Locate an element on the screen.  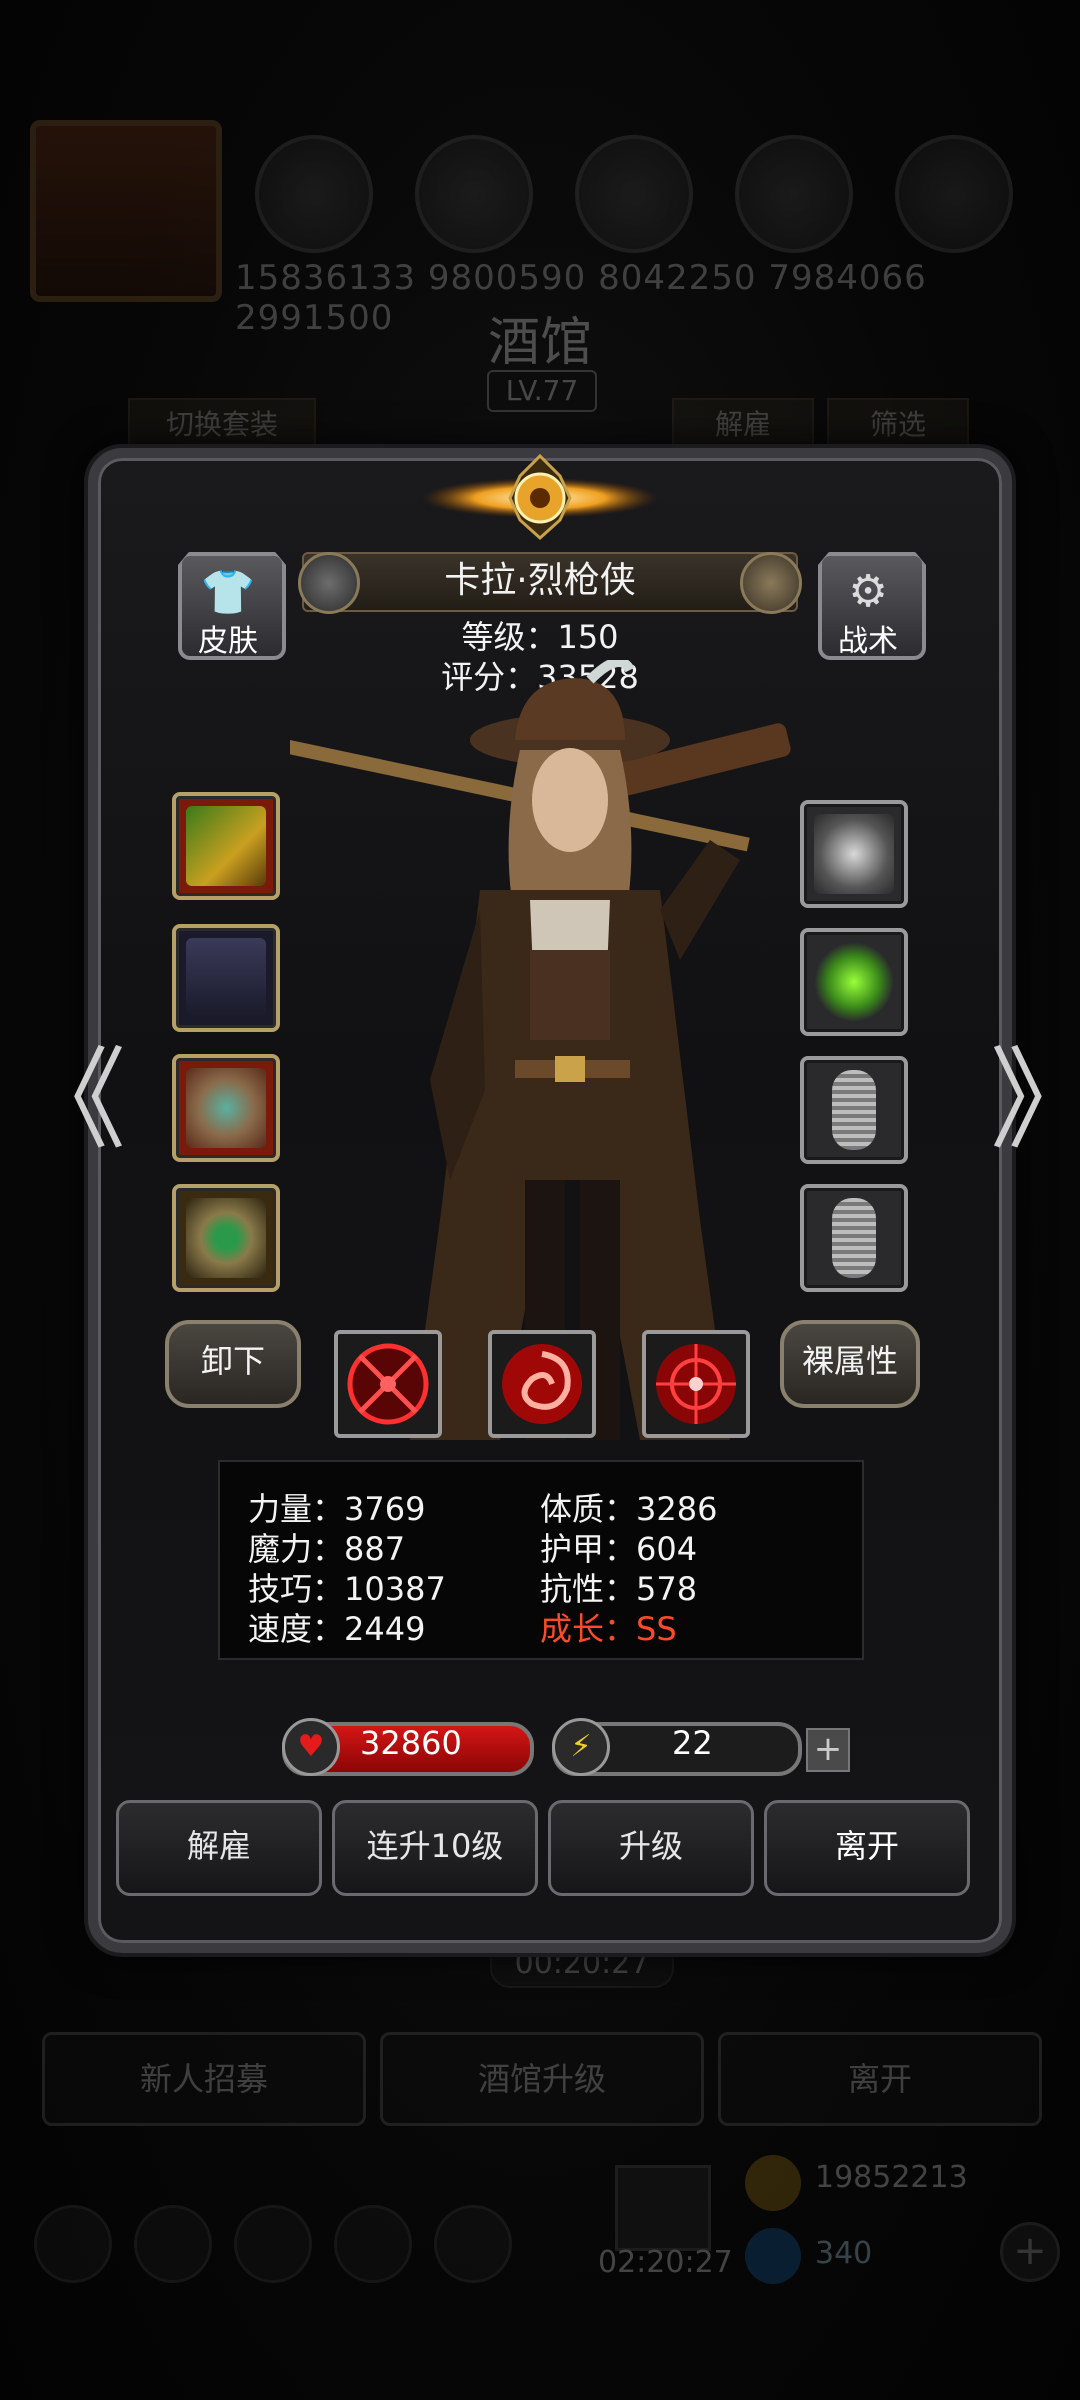
coin-value: 19852213 is located at coordinates (891, 2177).